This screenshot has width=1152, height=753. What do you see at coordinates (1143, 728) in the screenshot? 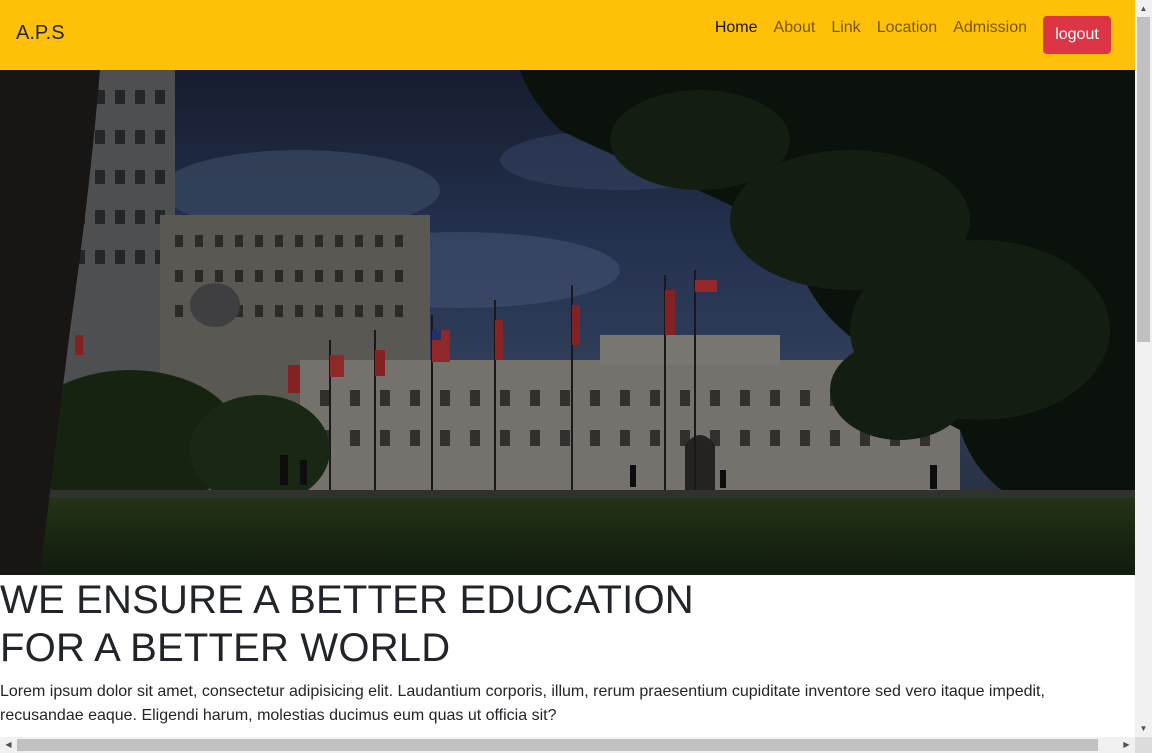
I see `triangle-down-icon: ▼` at bounding box center [1143, 728].